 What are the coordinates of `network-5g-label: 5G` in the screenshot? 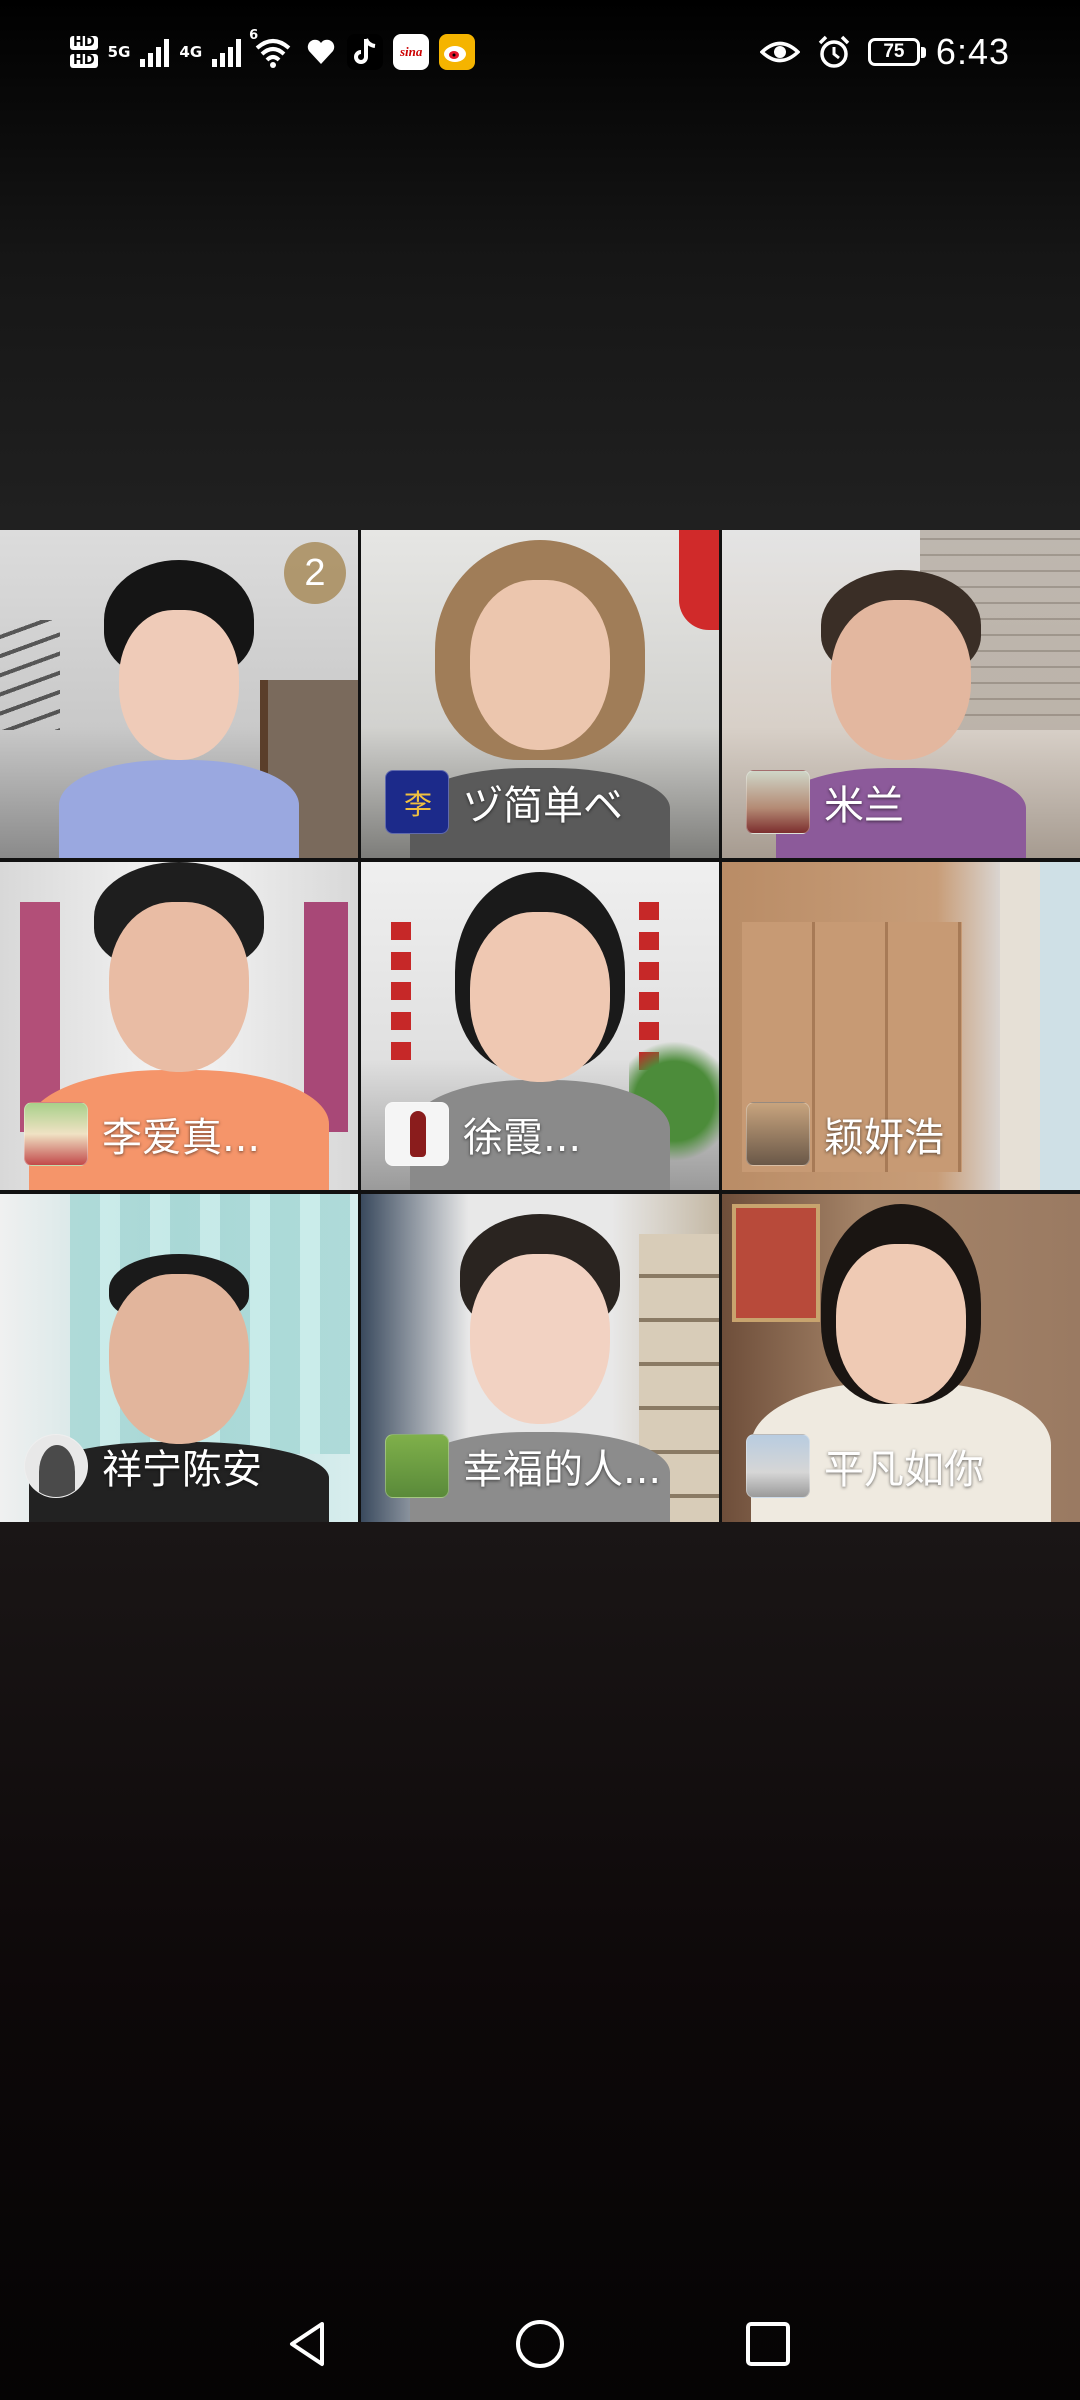 It's located at (119, 52).